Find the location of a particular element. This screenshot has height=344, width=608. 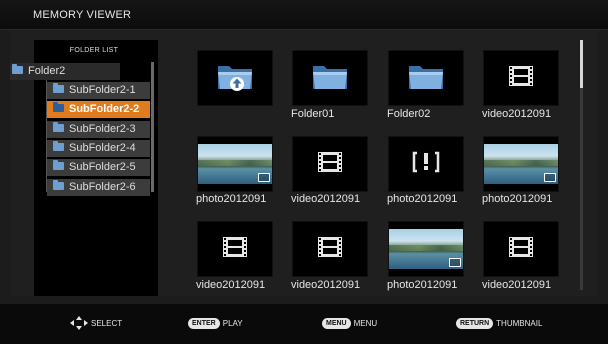

parent-folder-icon is located at coordinates (235, 78).